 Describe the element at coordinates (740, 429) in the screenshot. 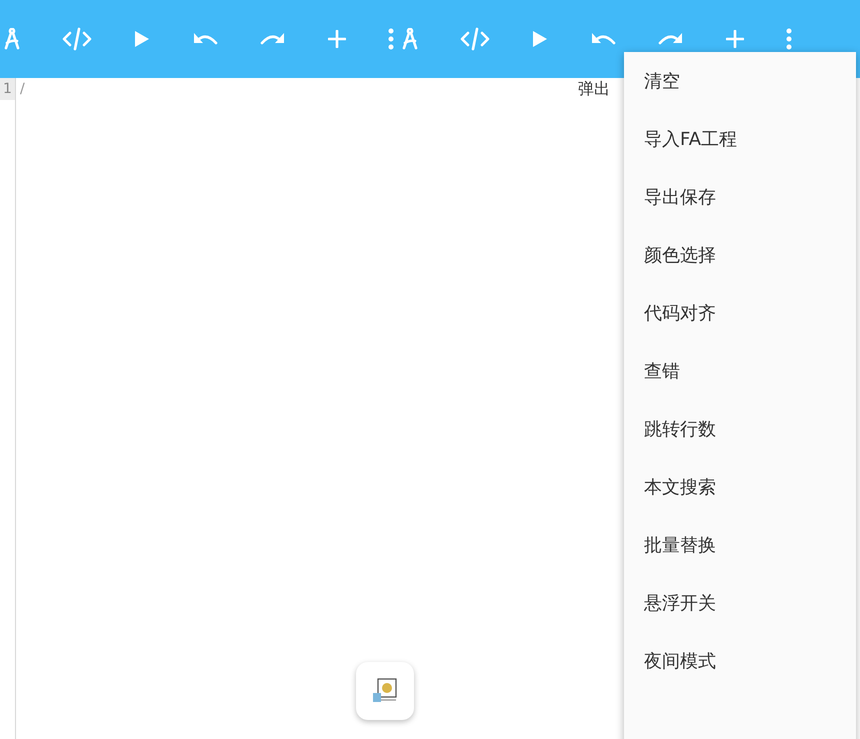

I see `menu-item: 跳转行数` at that location.